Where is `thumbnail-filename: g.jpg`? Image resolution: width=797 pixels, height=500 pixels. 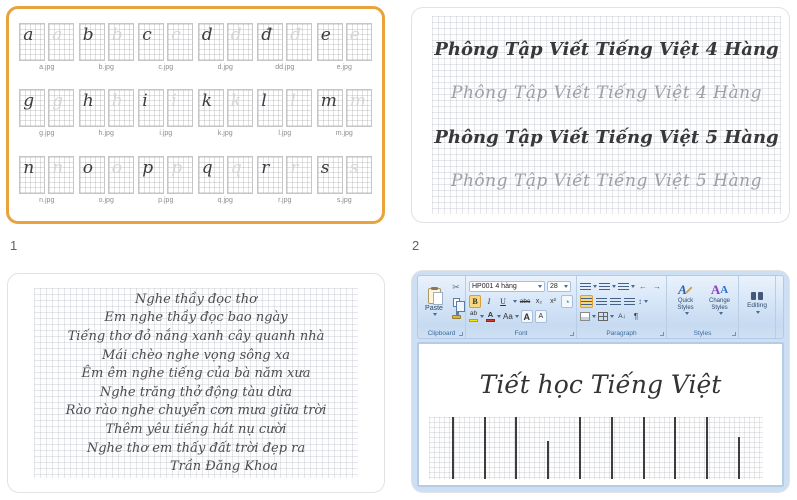 thumbnail-filename: g.jpg is located at coordinates (47, 134).